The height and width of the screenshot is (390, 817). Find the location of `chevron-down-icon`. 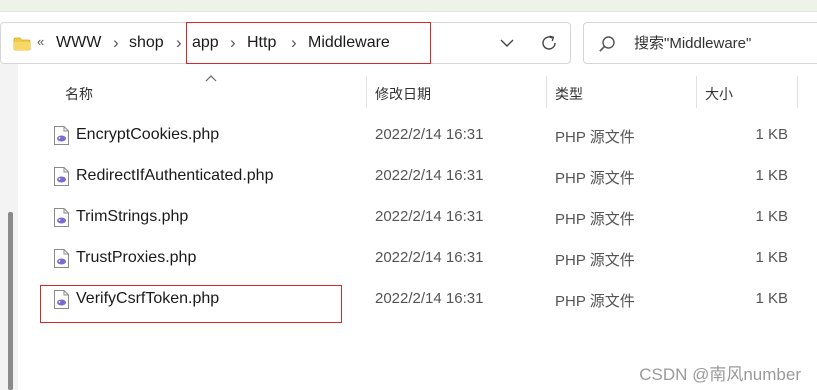

chevron-down-icon is located at coordinates (507, 43).